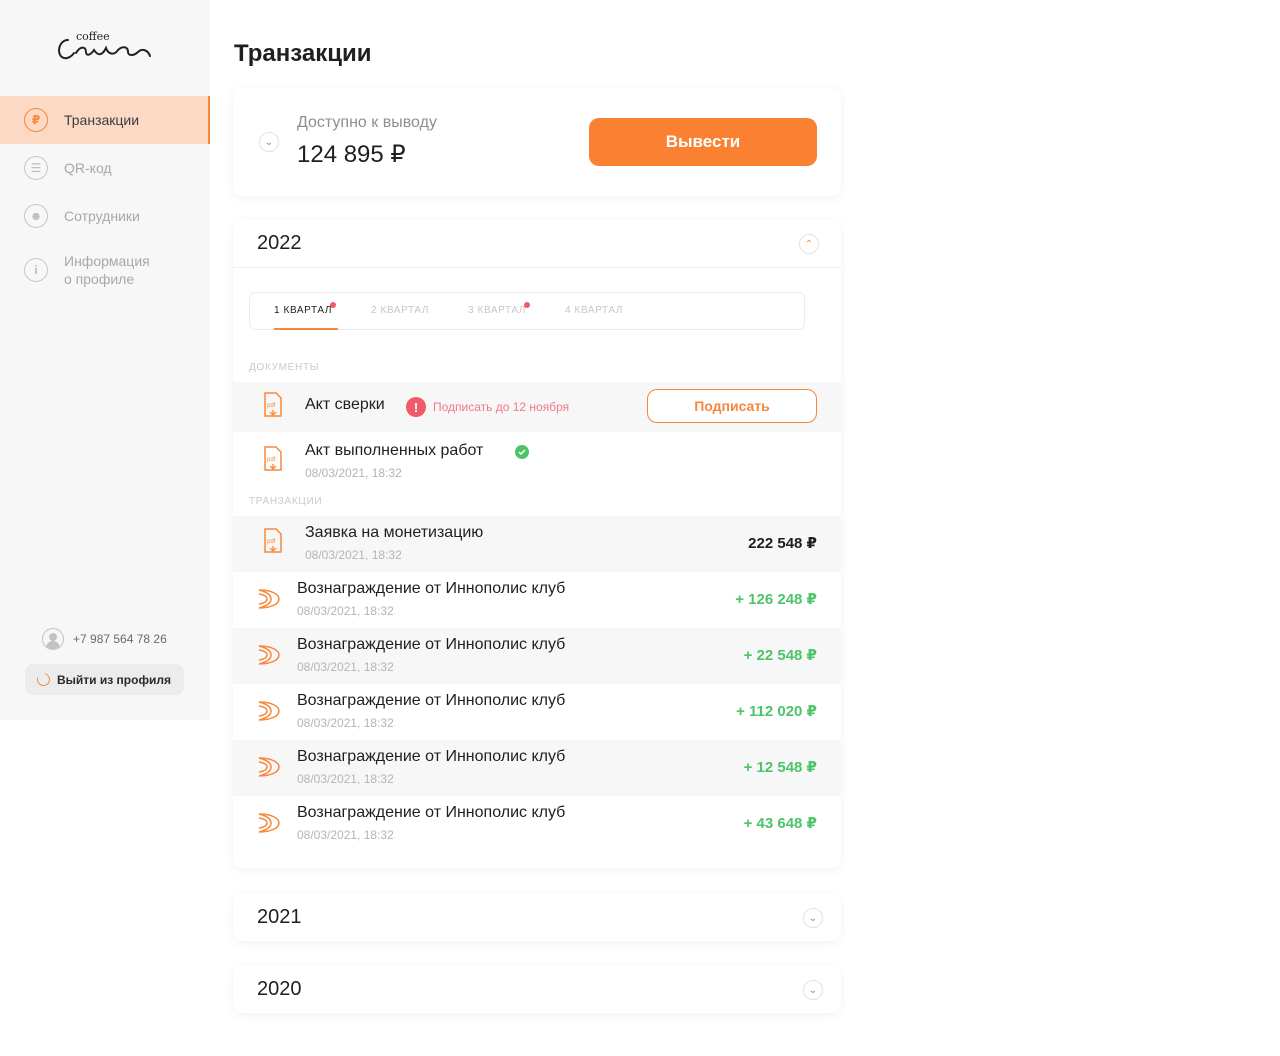 The width and height of the screenshot is (1280, 1056). What do you see at coordinates (809, 244) in the screenshot?
I see `chevron-up-icon: ⌃` at bounding box center [809, 244].